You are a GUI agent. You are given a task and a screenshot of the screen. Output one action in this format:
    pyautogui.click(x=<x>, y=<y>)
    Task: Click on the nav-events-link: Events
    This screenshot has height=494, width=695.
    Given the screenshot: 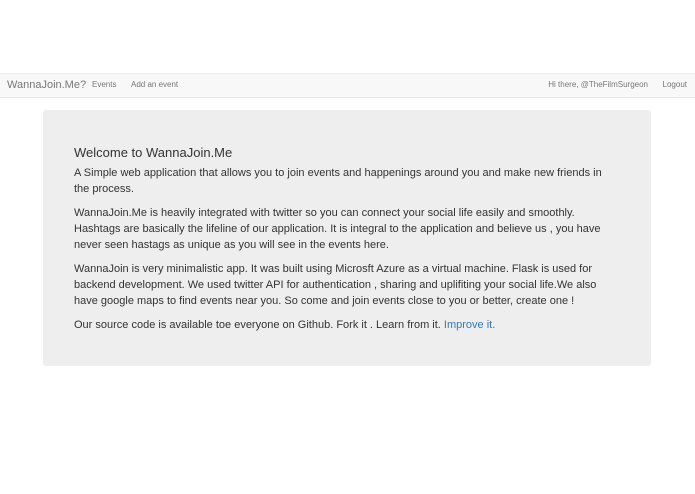 What is the action you would take?
    pyautogui.click(x=104, y=84)
    